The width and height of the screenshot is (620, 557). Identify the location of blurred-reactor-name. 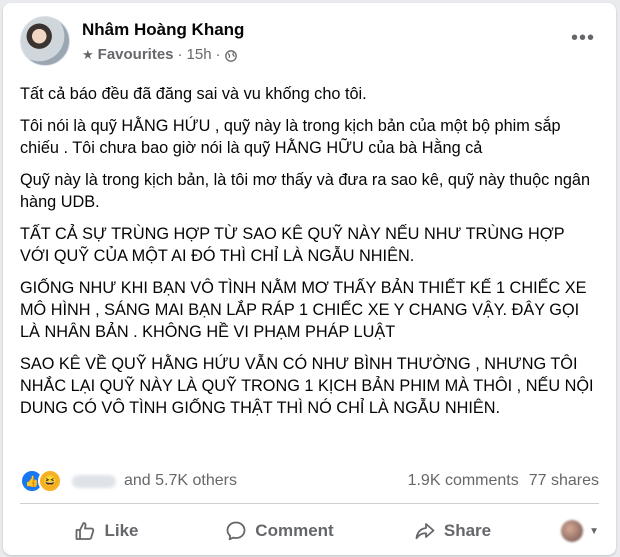
(94, 481).